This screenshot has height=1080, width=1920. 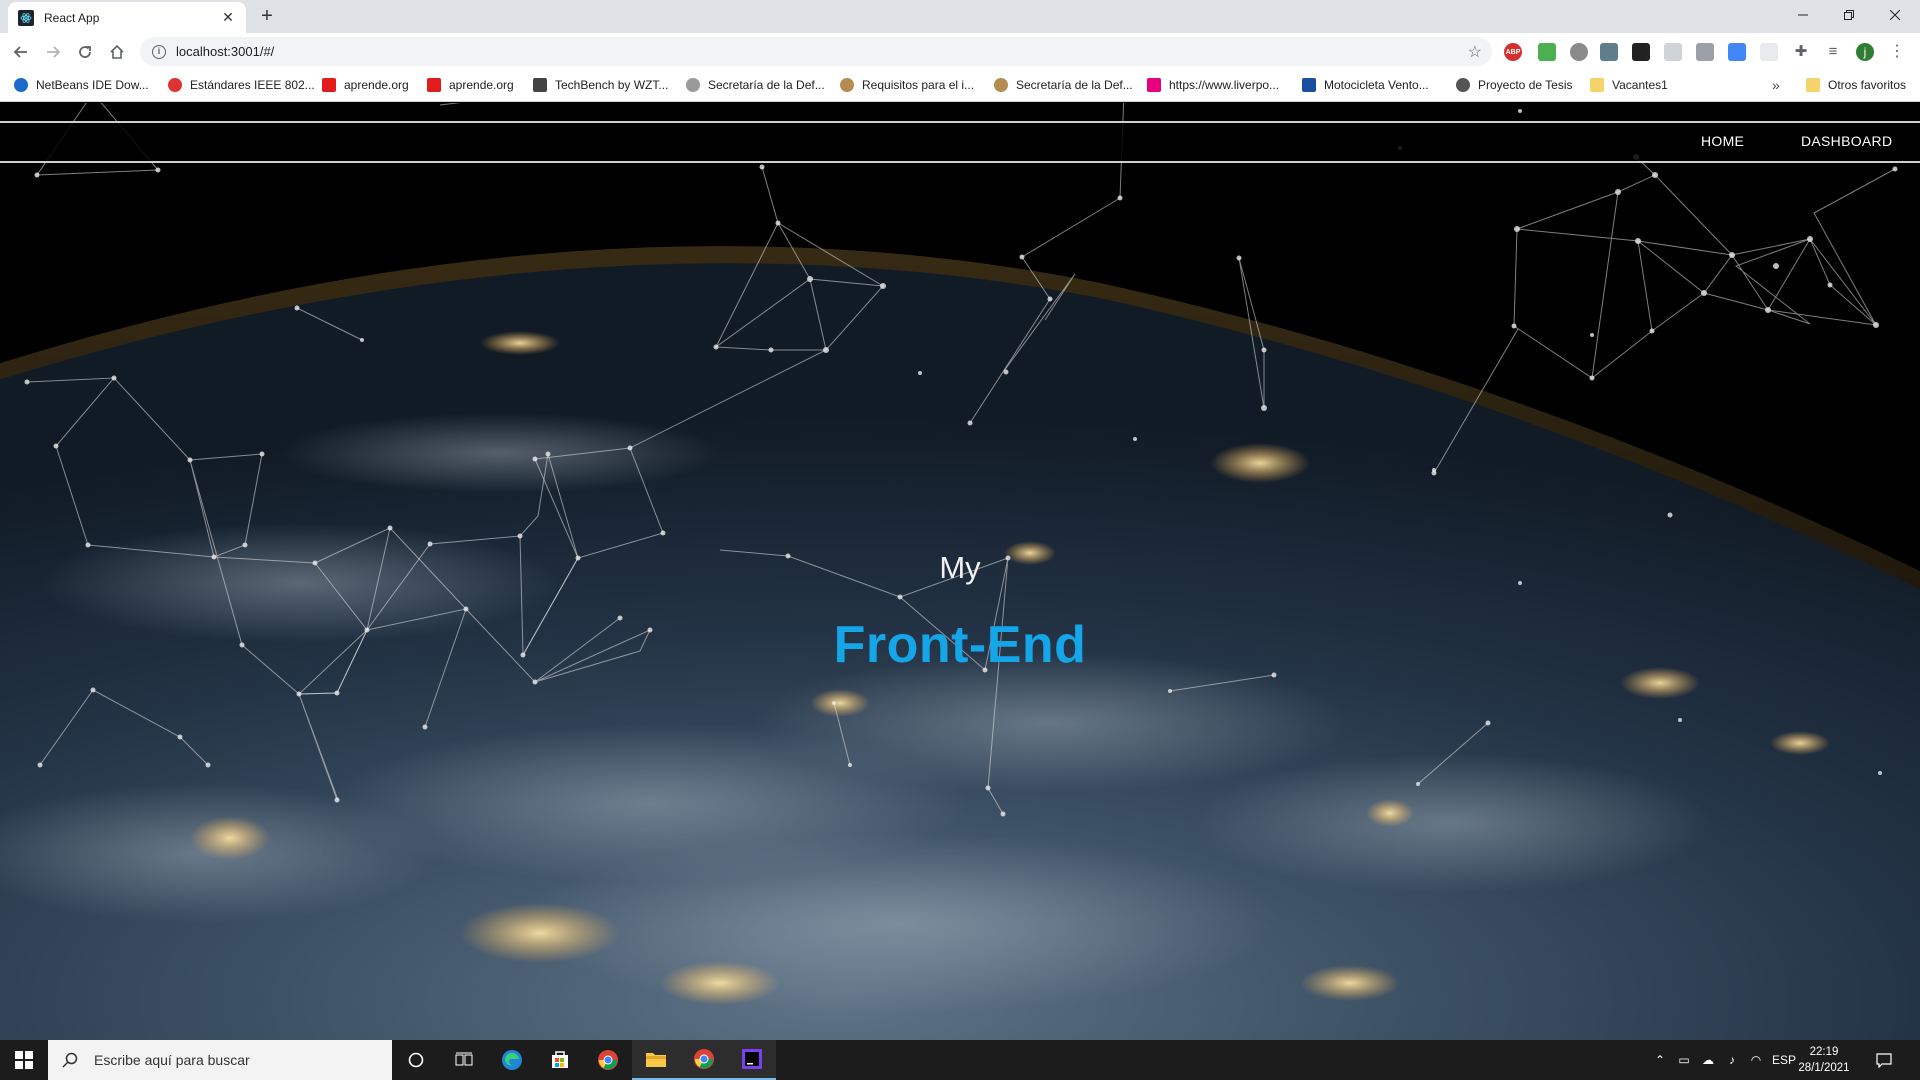 I want to click on tray-chevron-up-icon: ⌃, so click(x=1660, y=1060).